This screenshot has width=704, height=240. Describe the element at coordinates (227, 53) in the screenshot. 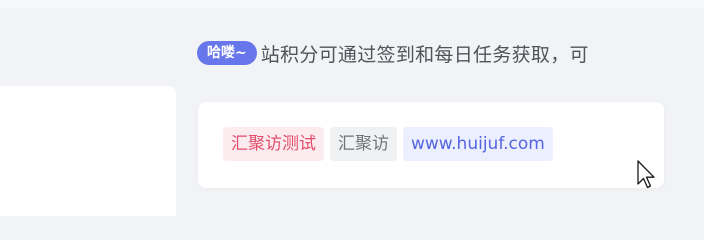

I see `notice-greeting-badge: 哈喽~` at that location.